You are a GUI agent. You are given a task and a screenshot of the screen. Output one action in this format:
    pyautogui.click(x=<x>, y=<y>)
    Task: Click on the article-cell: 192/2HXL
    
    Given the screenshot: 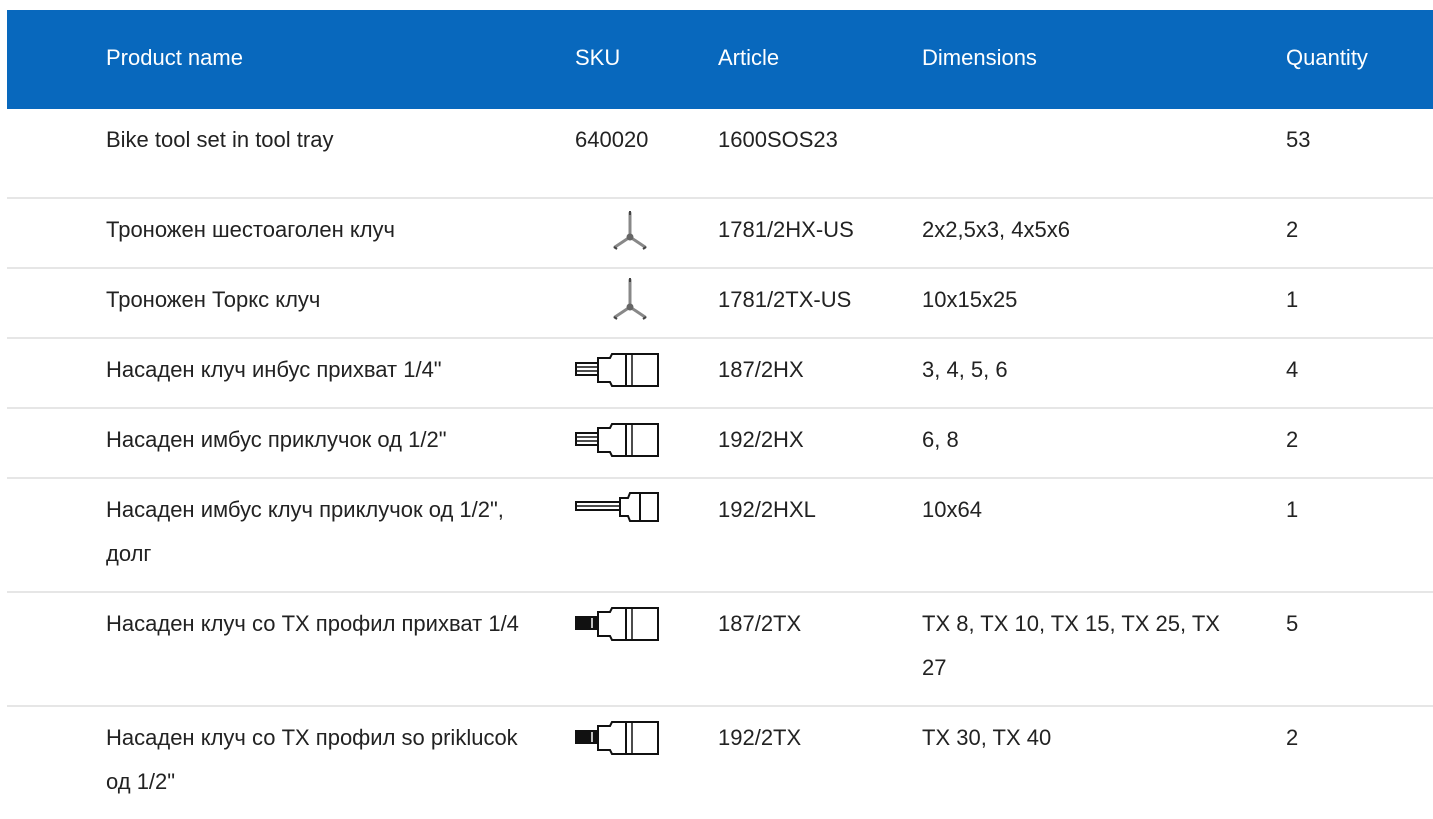 What is the action you would take?
    pyautogui.click(x=767, y=509)
    